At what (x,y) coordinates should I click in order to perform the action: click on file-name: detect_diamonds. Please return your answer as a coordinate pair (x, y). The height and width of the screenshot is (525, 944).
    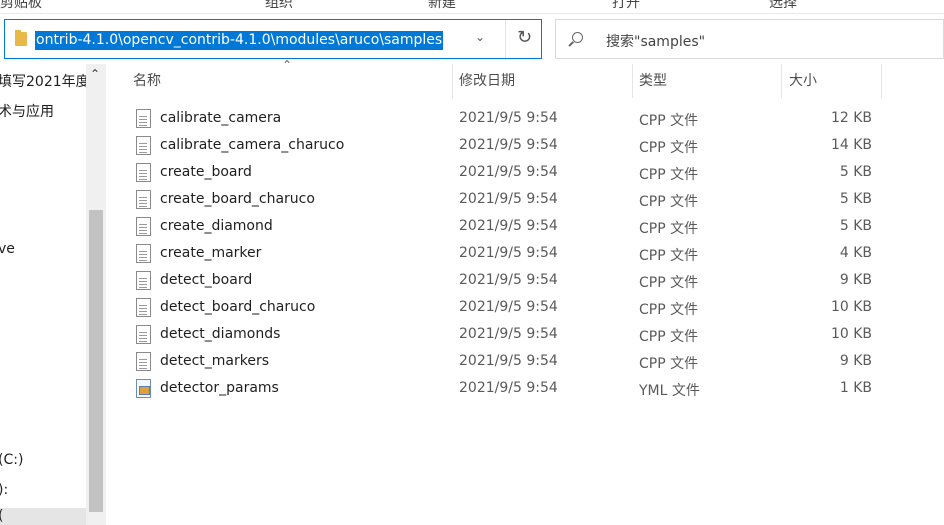
    Looking at the image, I should click on (220, 334).